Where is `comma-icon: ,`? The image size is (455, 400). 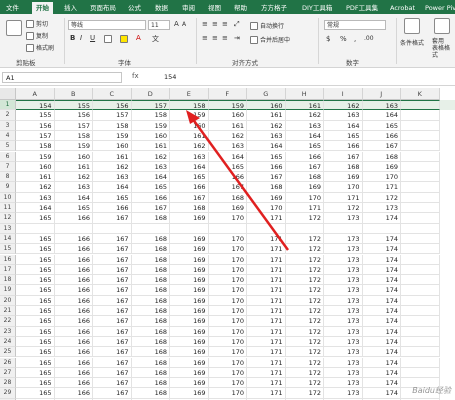 comma-icon: , is located at coordinates (355, 39).